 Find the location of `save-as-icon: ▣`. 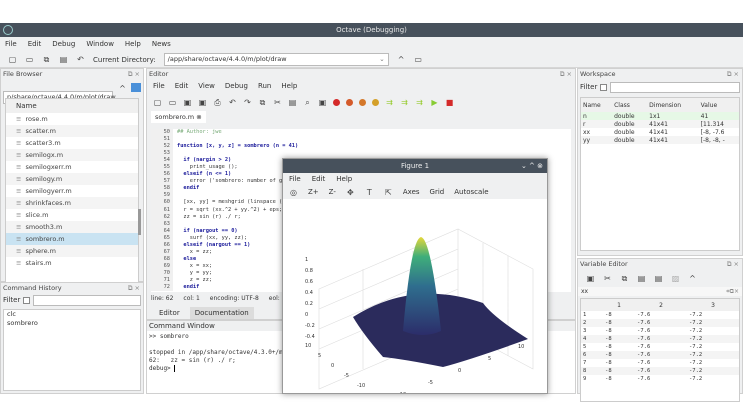

save-as-icon: ▣ is located at coordinates (202, 102).